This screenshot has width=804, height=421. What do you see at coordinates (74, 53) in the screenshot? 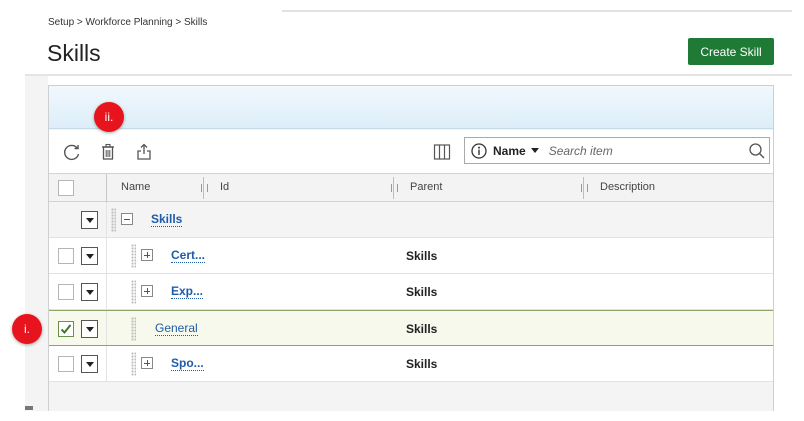
I see `page-title: Skills` at bounding box center [74, 53].